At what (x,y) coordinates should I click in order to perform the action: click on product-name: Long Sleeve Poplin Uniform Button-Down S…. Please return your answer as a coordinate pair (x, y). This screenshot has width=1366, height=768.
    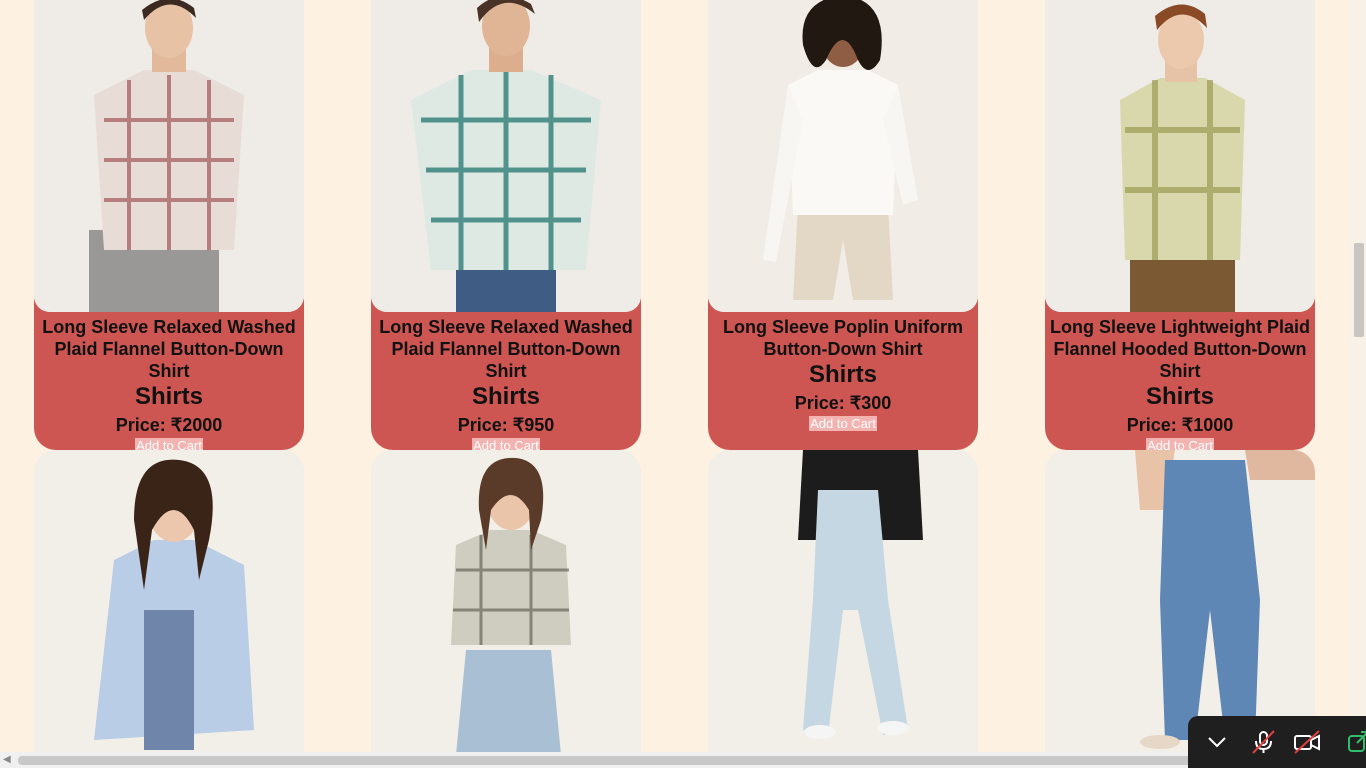
    Looking at the image, I should click on (843, 338).